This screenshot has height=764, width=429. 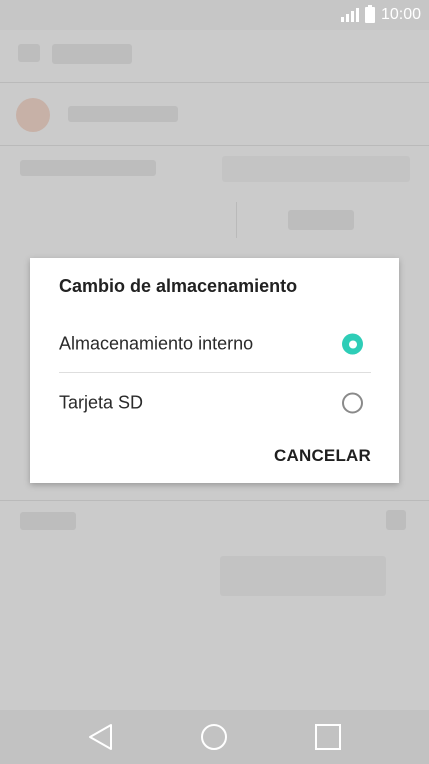 I want to click on blurred-separator, so click(x=236, y=220).